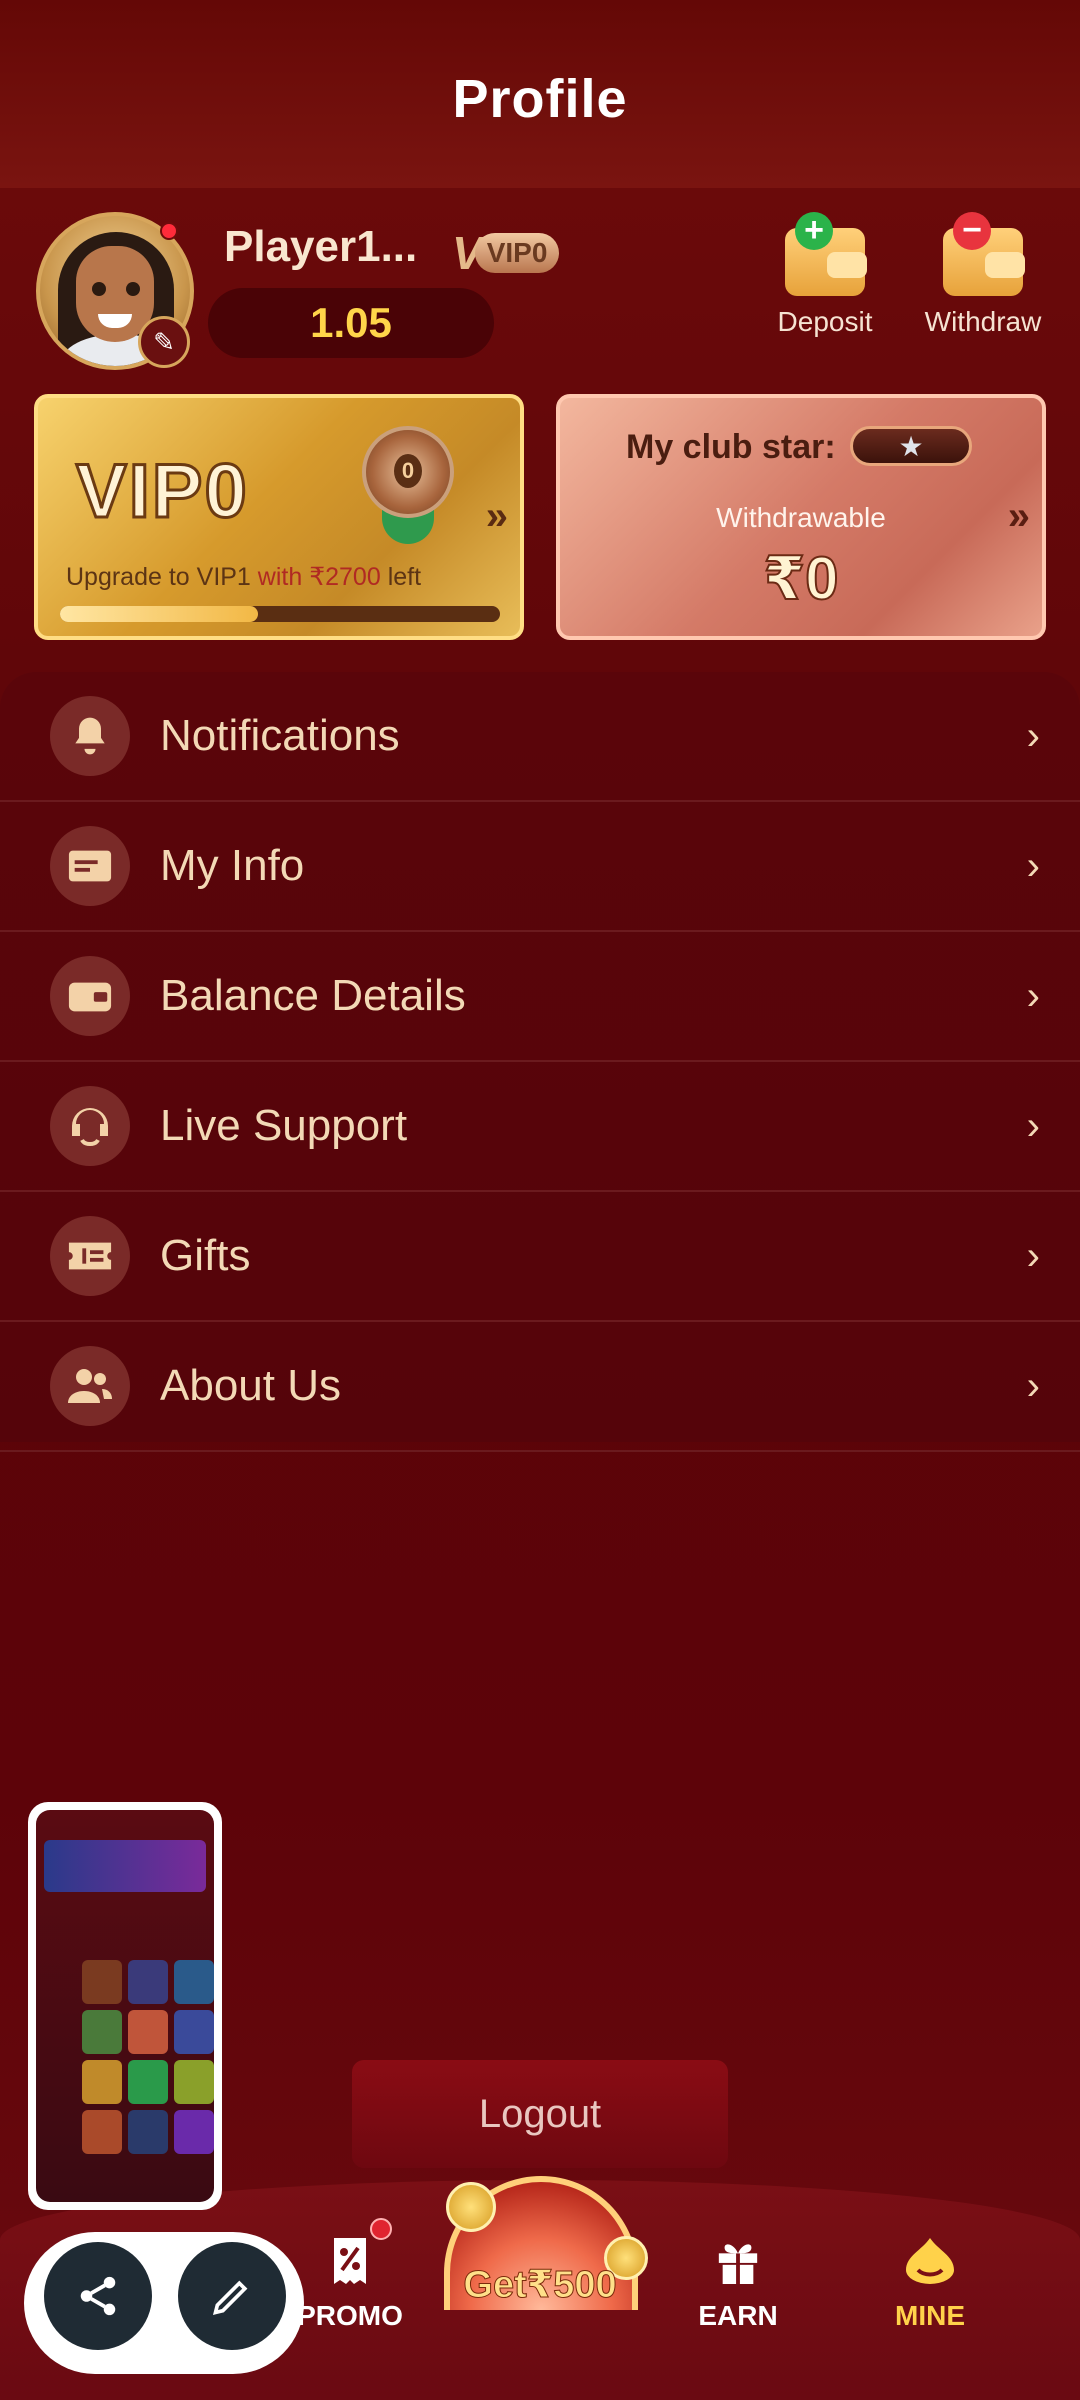  What do you see at coordinates (540, 737) in the screenshot?
I see `menu-item-notifications: Notifications ›` at bounding box center [540, 737].